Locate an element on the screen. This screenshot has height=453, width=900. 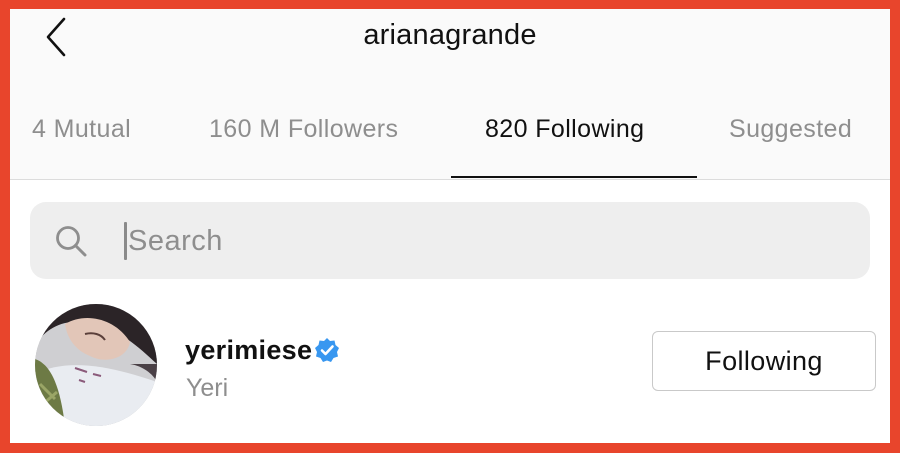
avatar is located at coordinates (96, 365).